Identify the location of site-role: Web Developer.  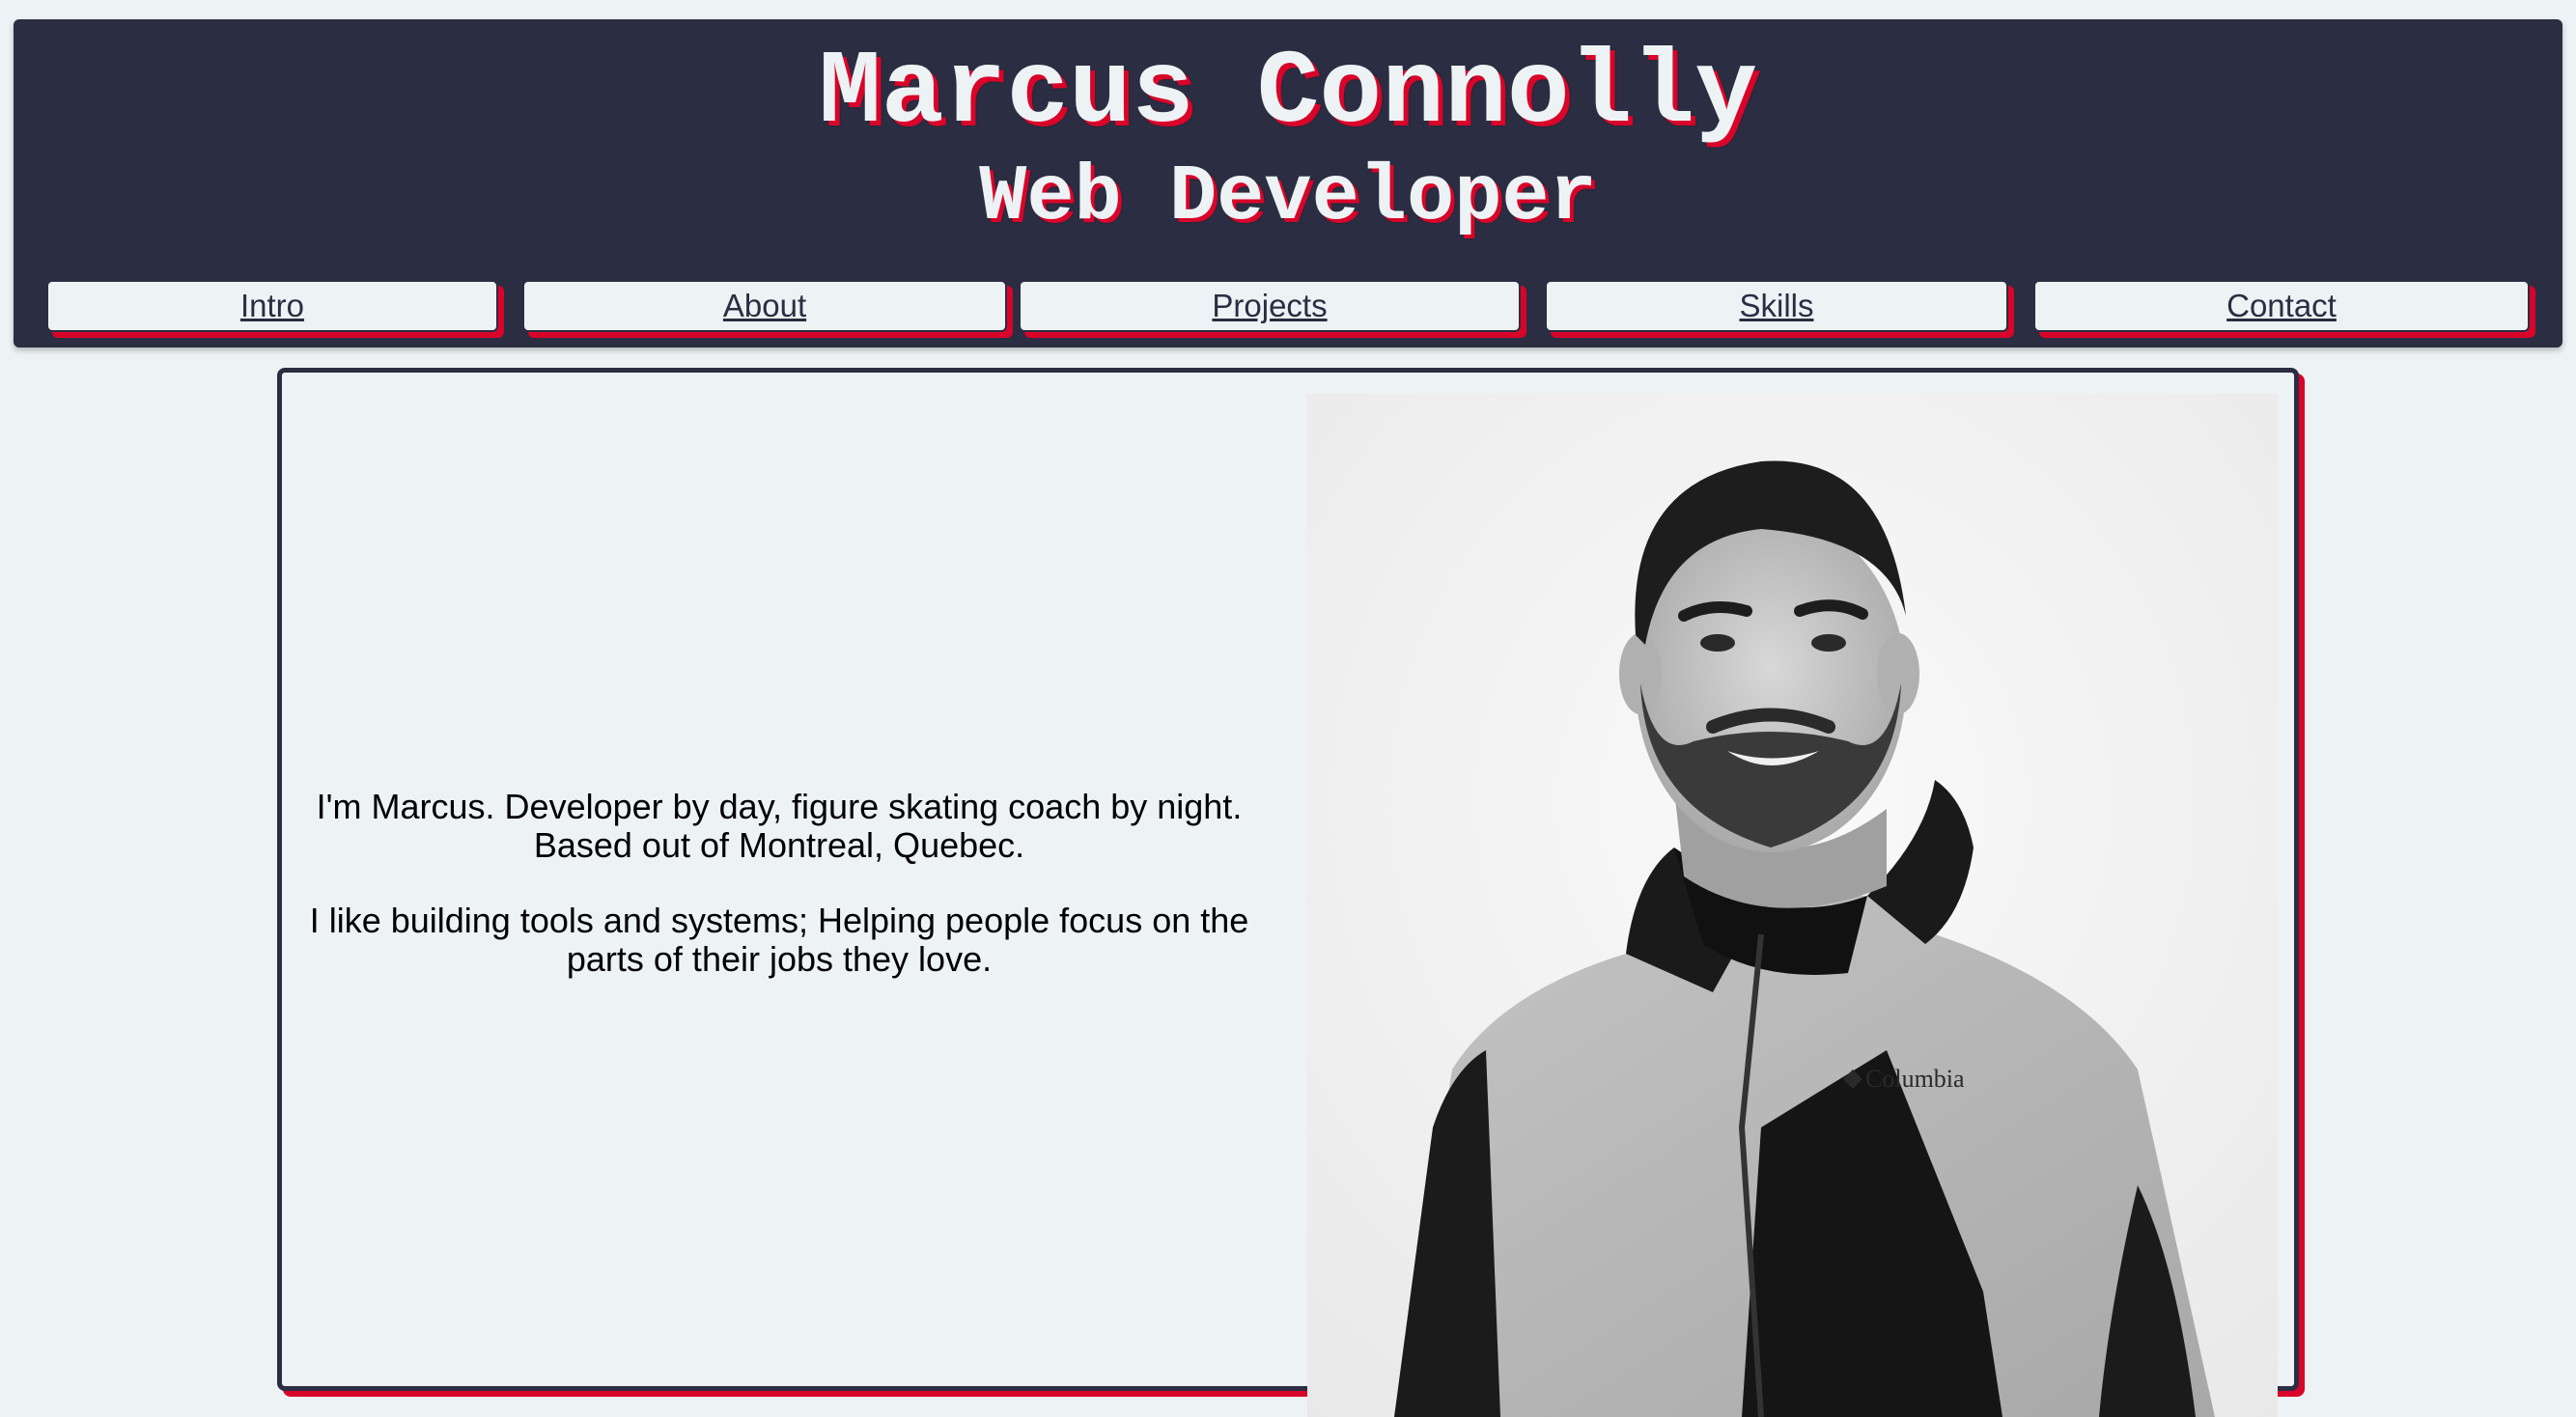
(1288, 197).